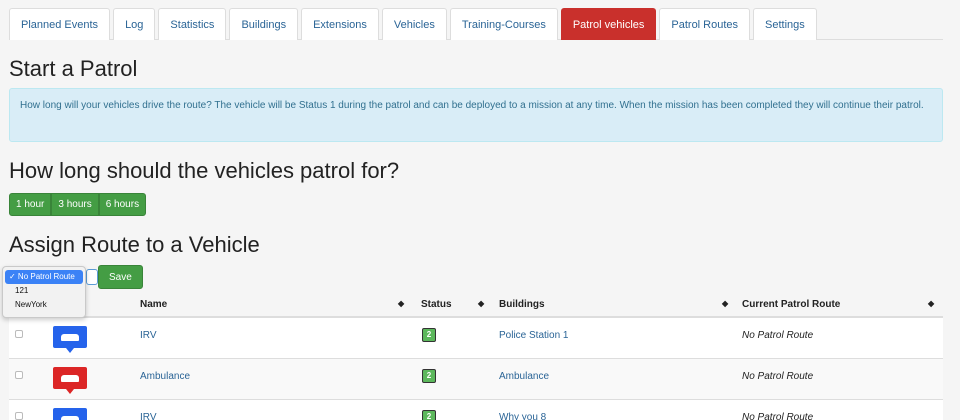 This screenshot has width=960, height=420. I want to click on building-link: Ambulance, so click(524, 376).